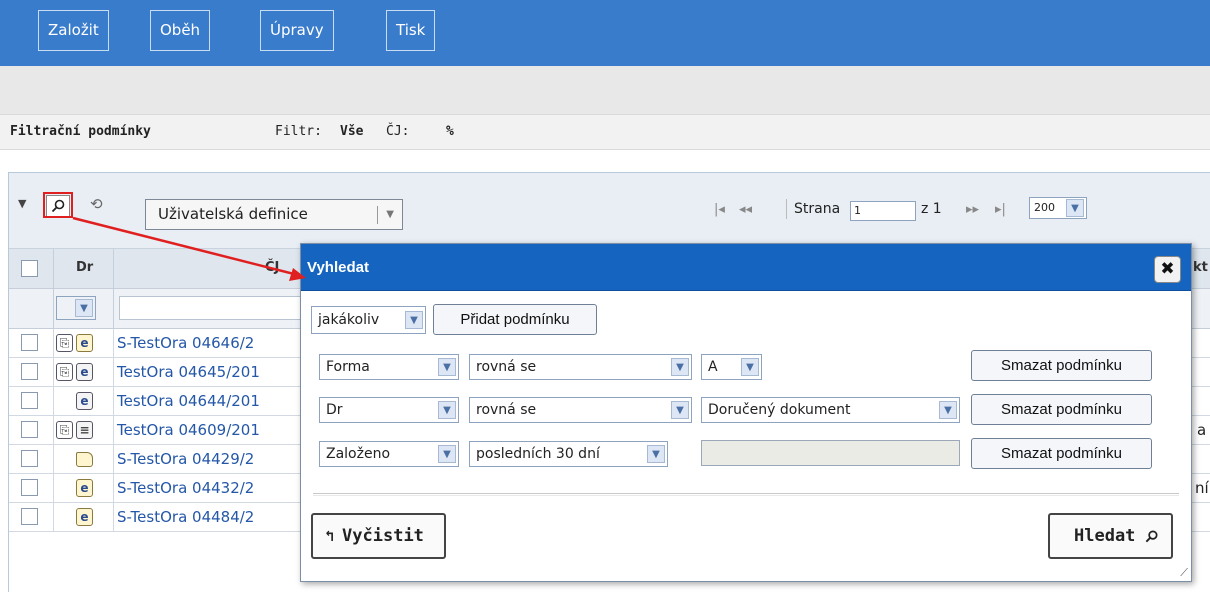 Image resolution: width=1210 pixels, height=592 pixels. I want to click on condition-field-select: Založeno ▼, so click(389, 454).